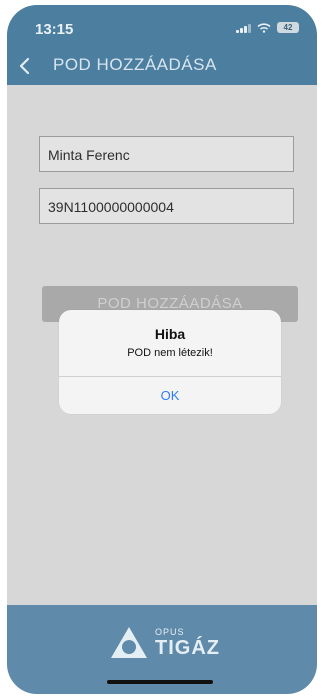 The width and height of the screenshot is (323, 699). Describe the element at coordinates (170, 395) in the screenshot. I see `alert-ok-button: OK` at that location.